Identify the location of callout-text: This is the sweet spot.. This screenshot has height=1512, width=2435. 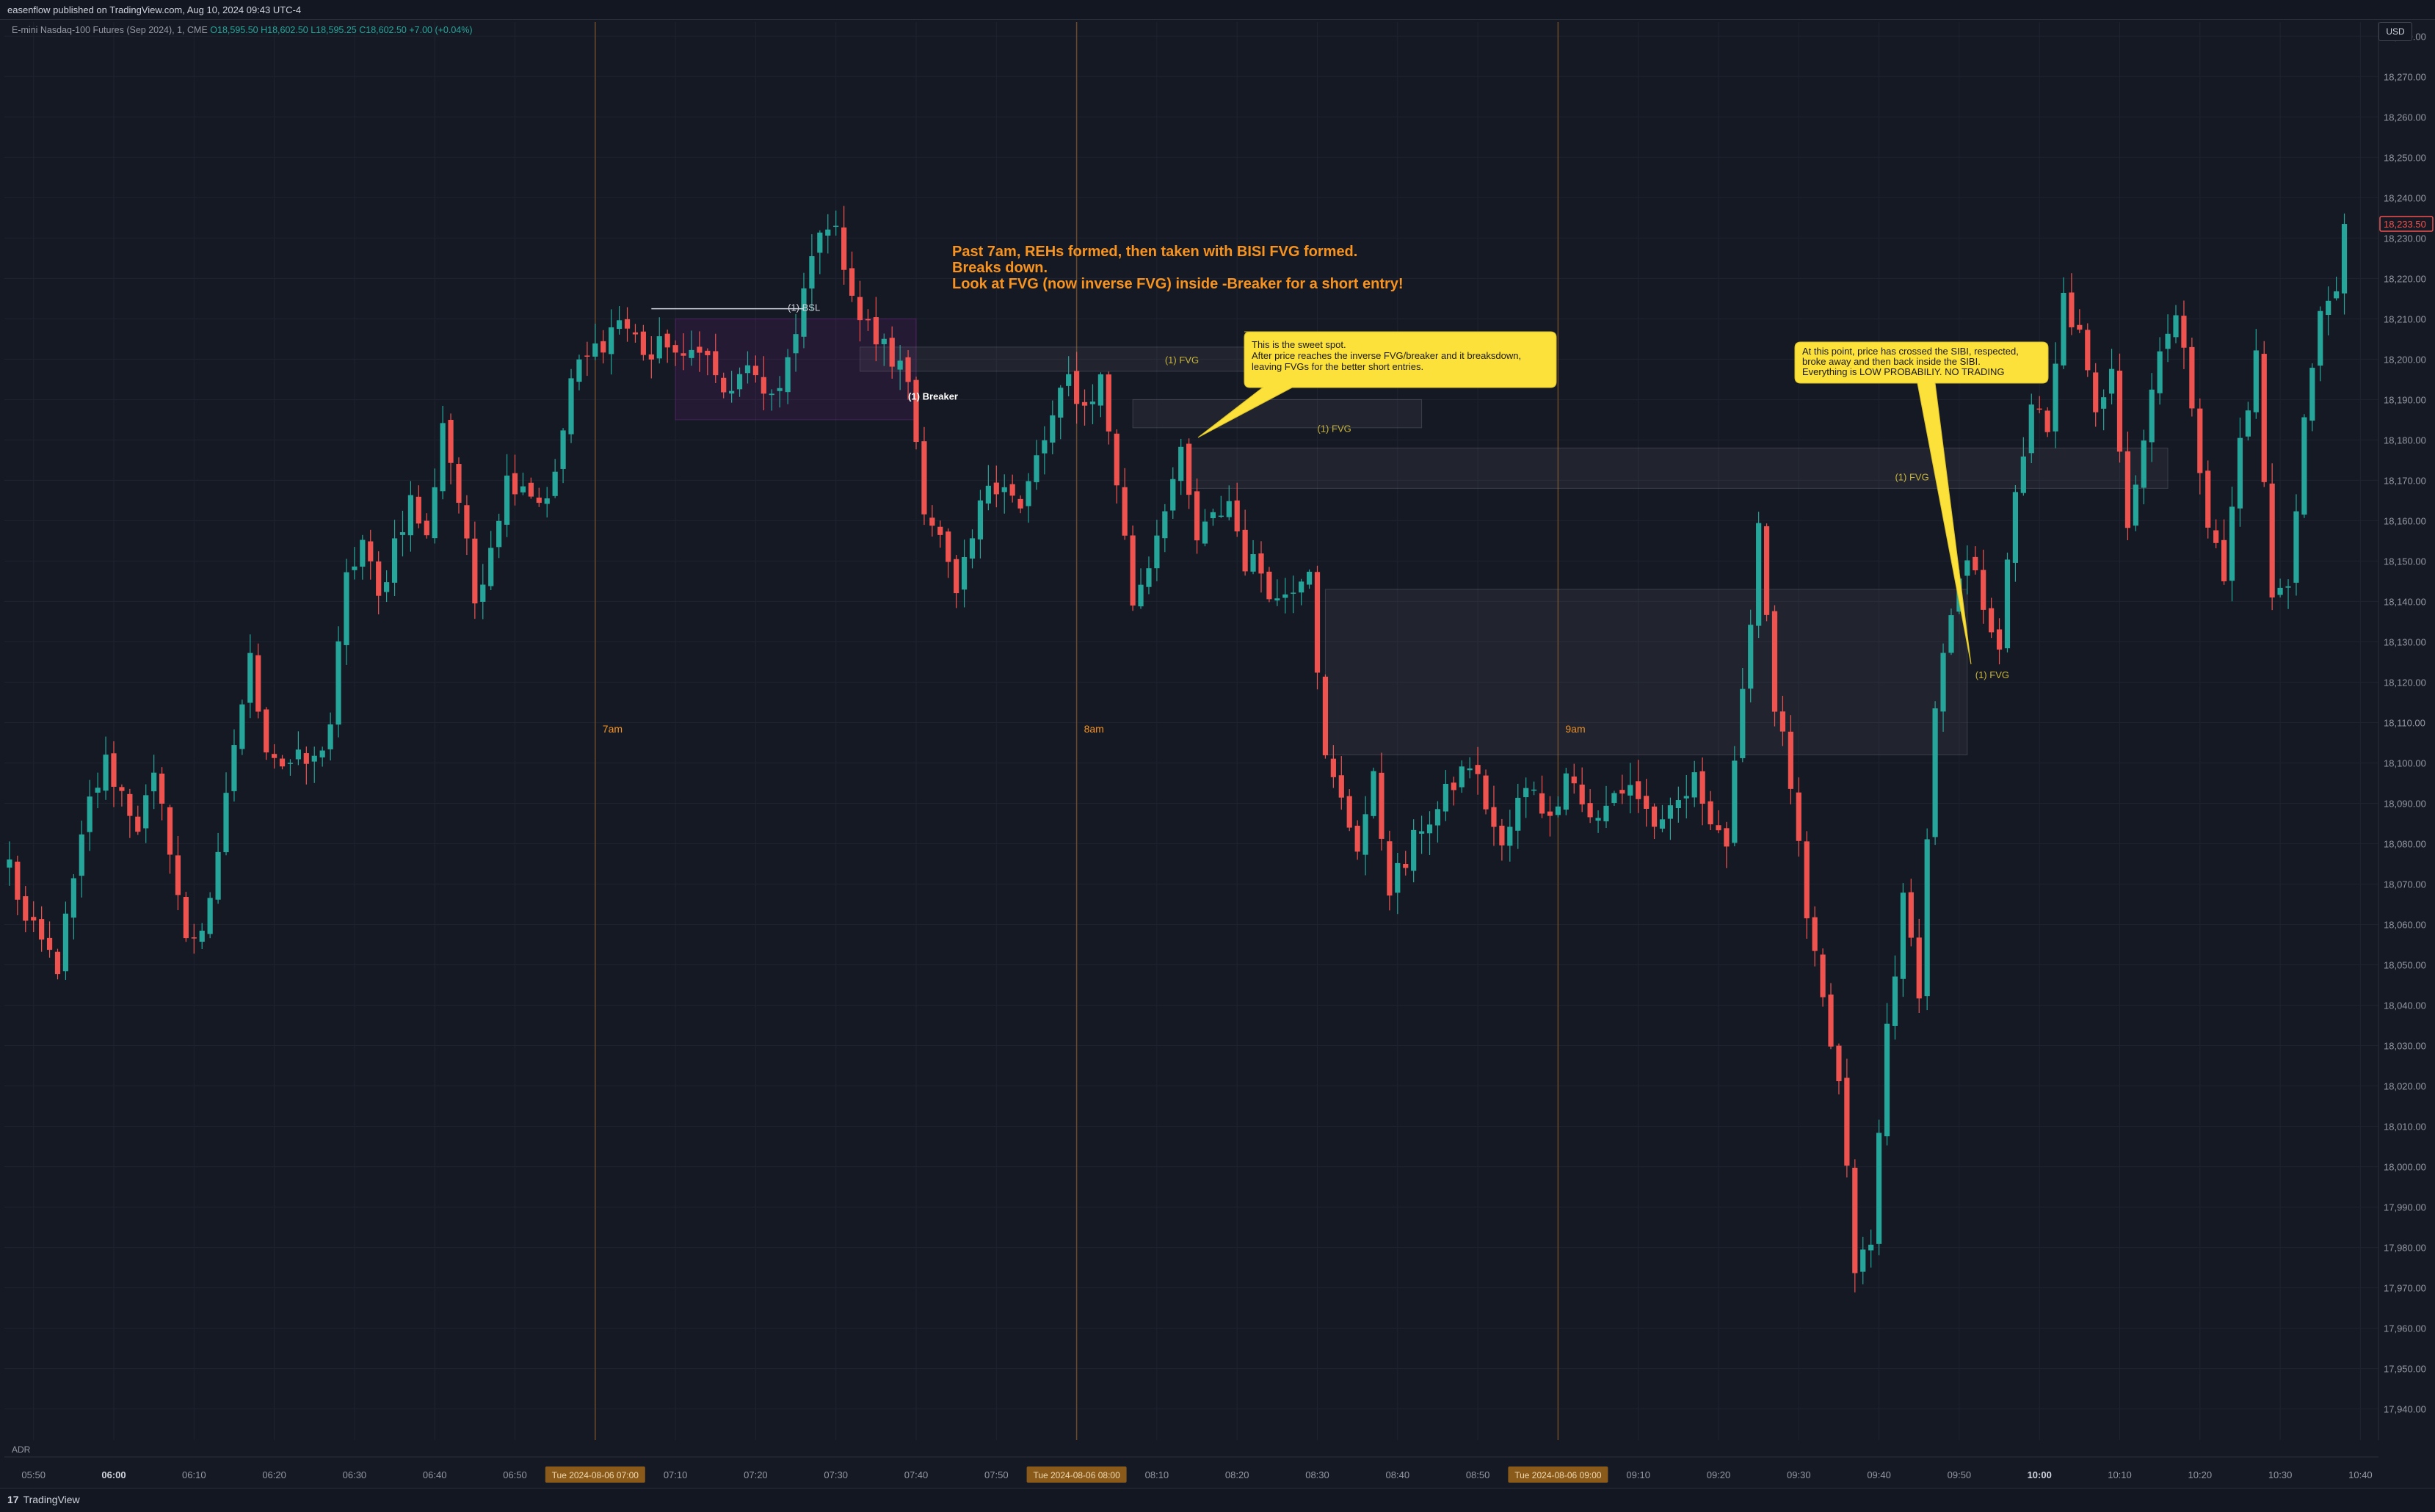
(1299, 344).